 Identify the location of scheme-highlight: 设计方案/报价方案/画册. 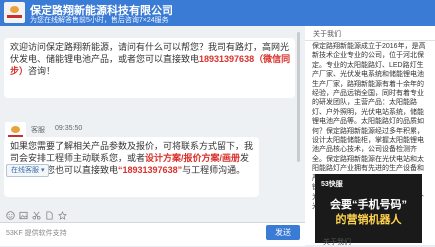
(193, 158).